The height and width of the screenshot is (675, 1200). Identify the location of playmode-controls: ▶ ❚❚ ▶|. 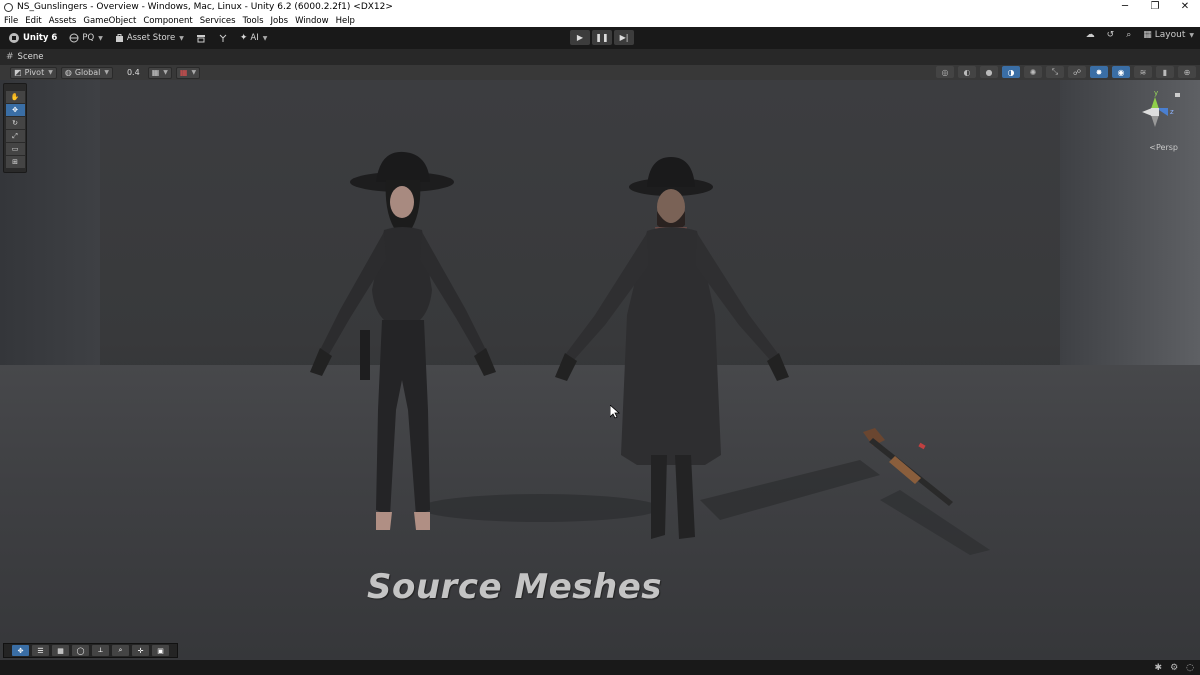
(602, 37).